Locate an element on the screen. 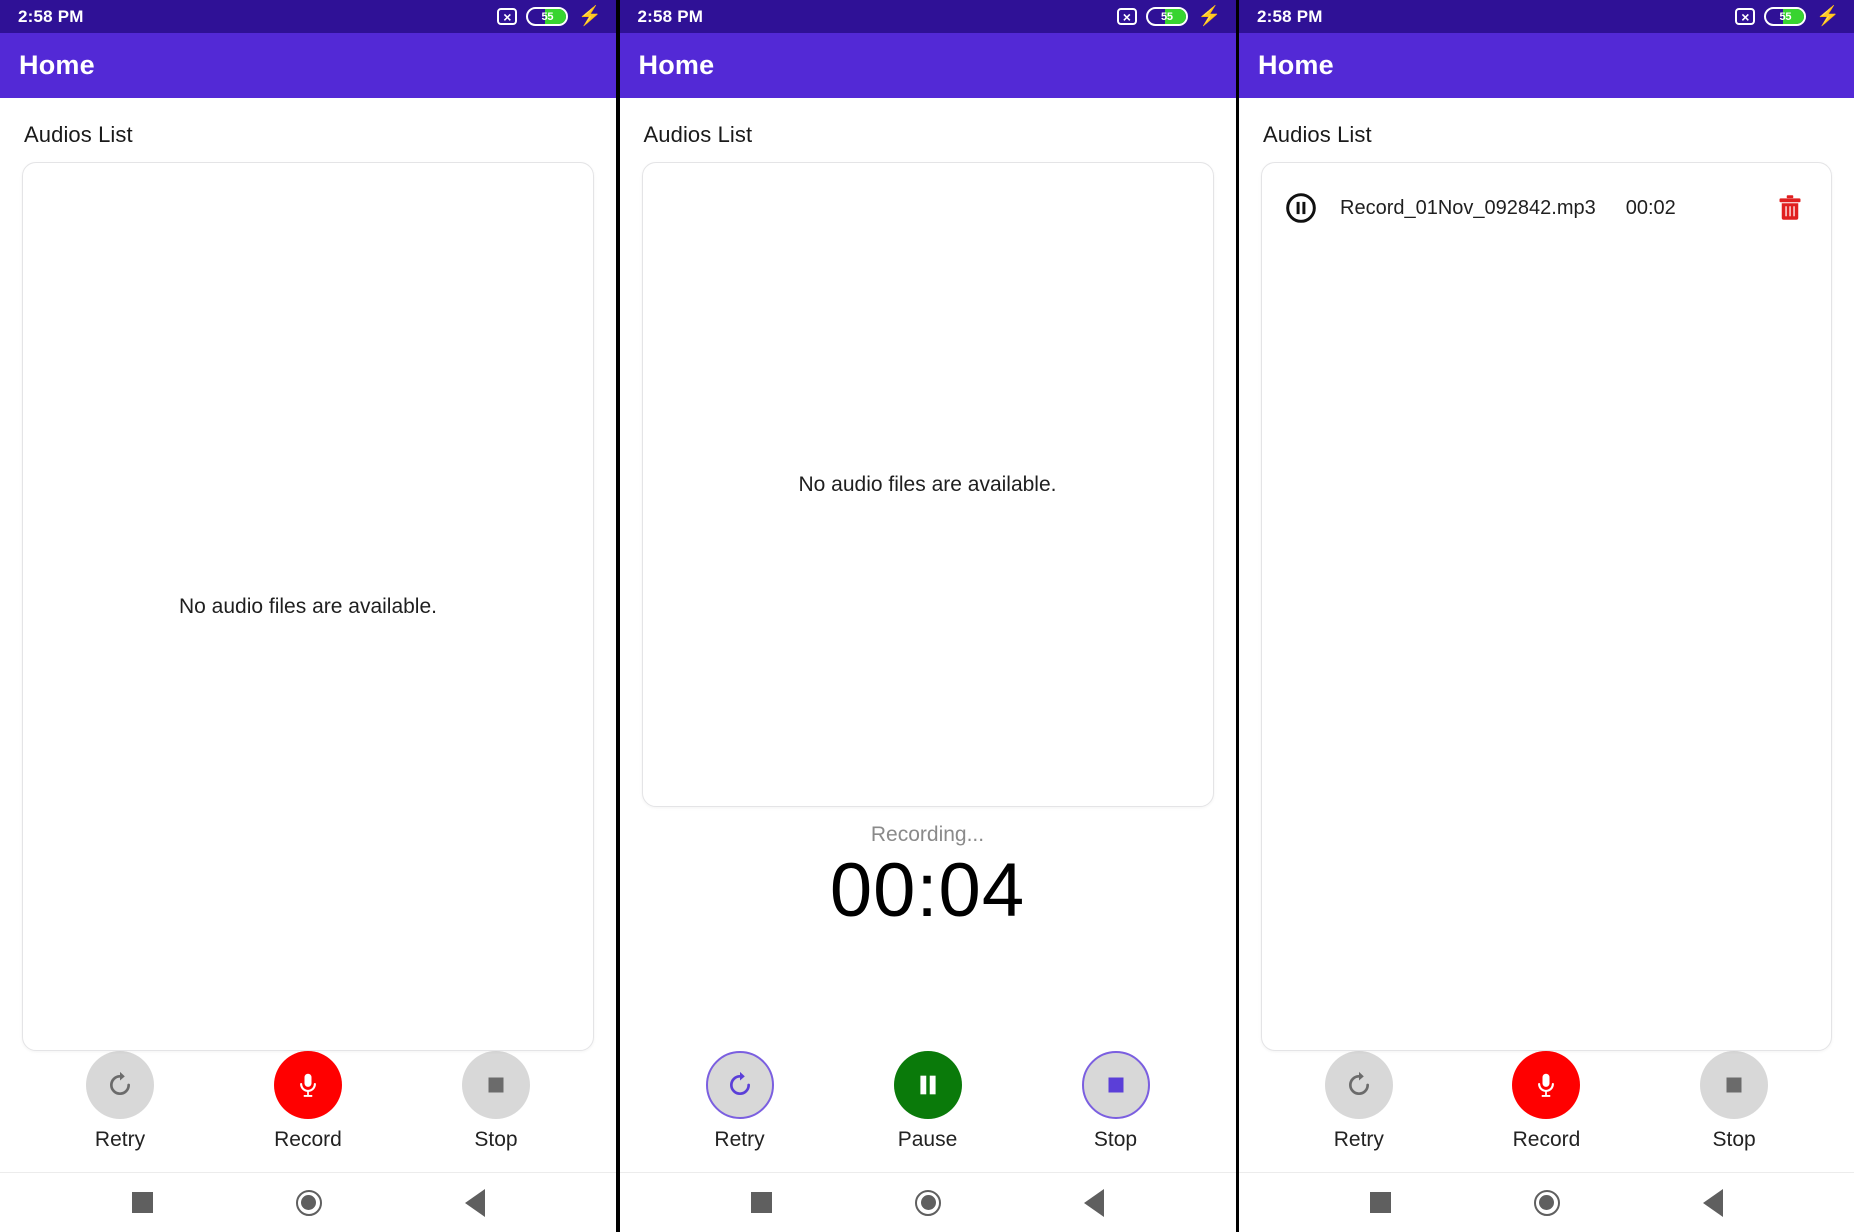  audio-file-duration: 00:02 is located at coordinates (1650, 207).